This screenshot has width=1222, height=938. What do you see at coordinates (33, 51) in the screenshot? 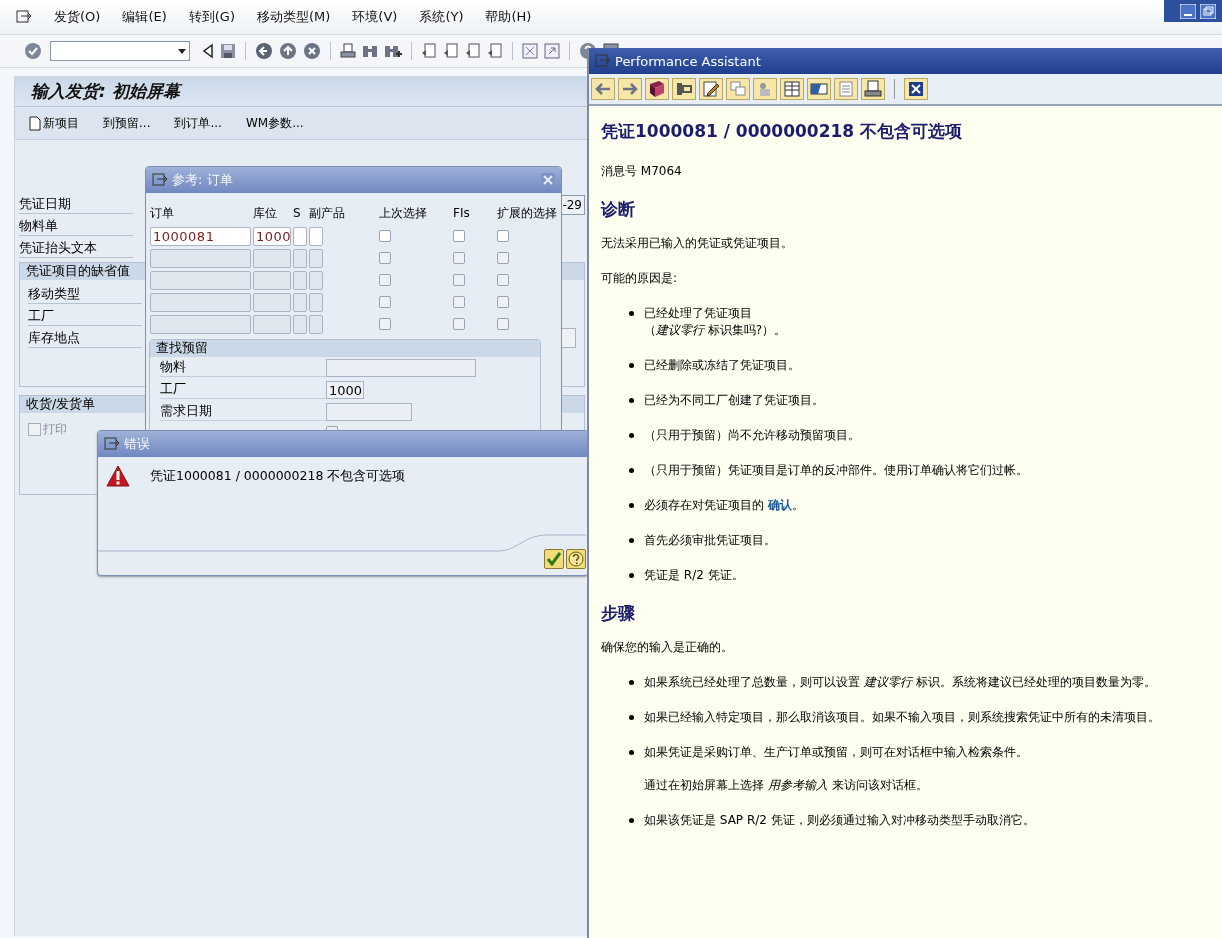
I see `check-circle-icon` at bounding box center [33, 51].